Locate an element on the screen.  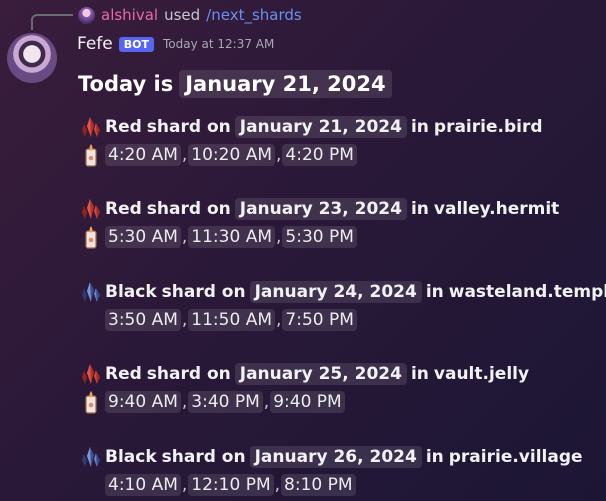
shard-location: wasteland.temple is located at coordinates (527, 292).